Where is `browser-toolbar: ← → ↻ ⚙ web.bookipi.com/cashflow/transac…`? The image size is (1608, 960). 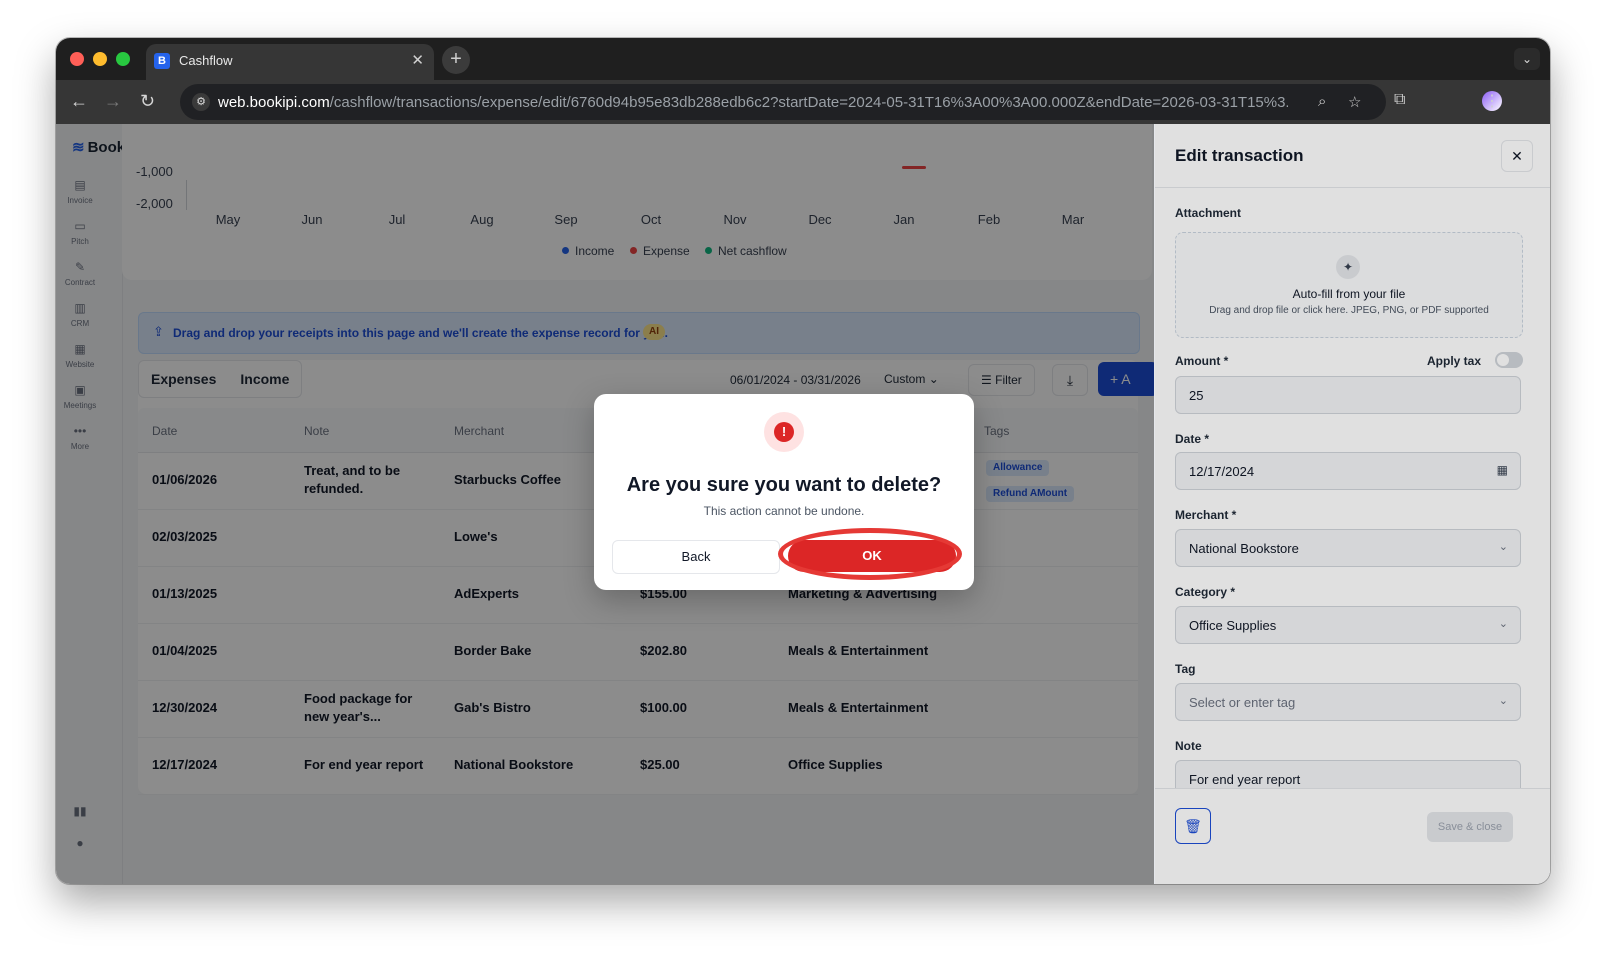
browser-toolbar: ← → ↻ ⚙ web.bookipi.com/cashflow/transac… is located at coordinates (803, 102).